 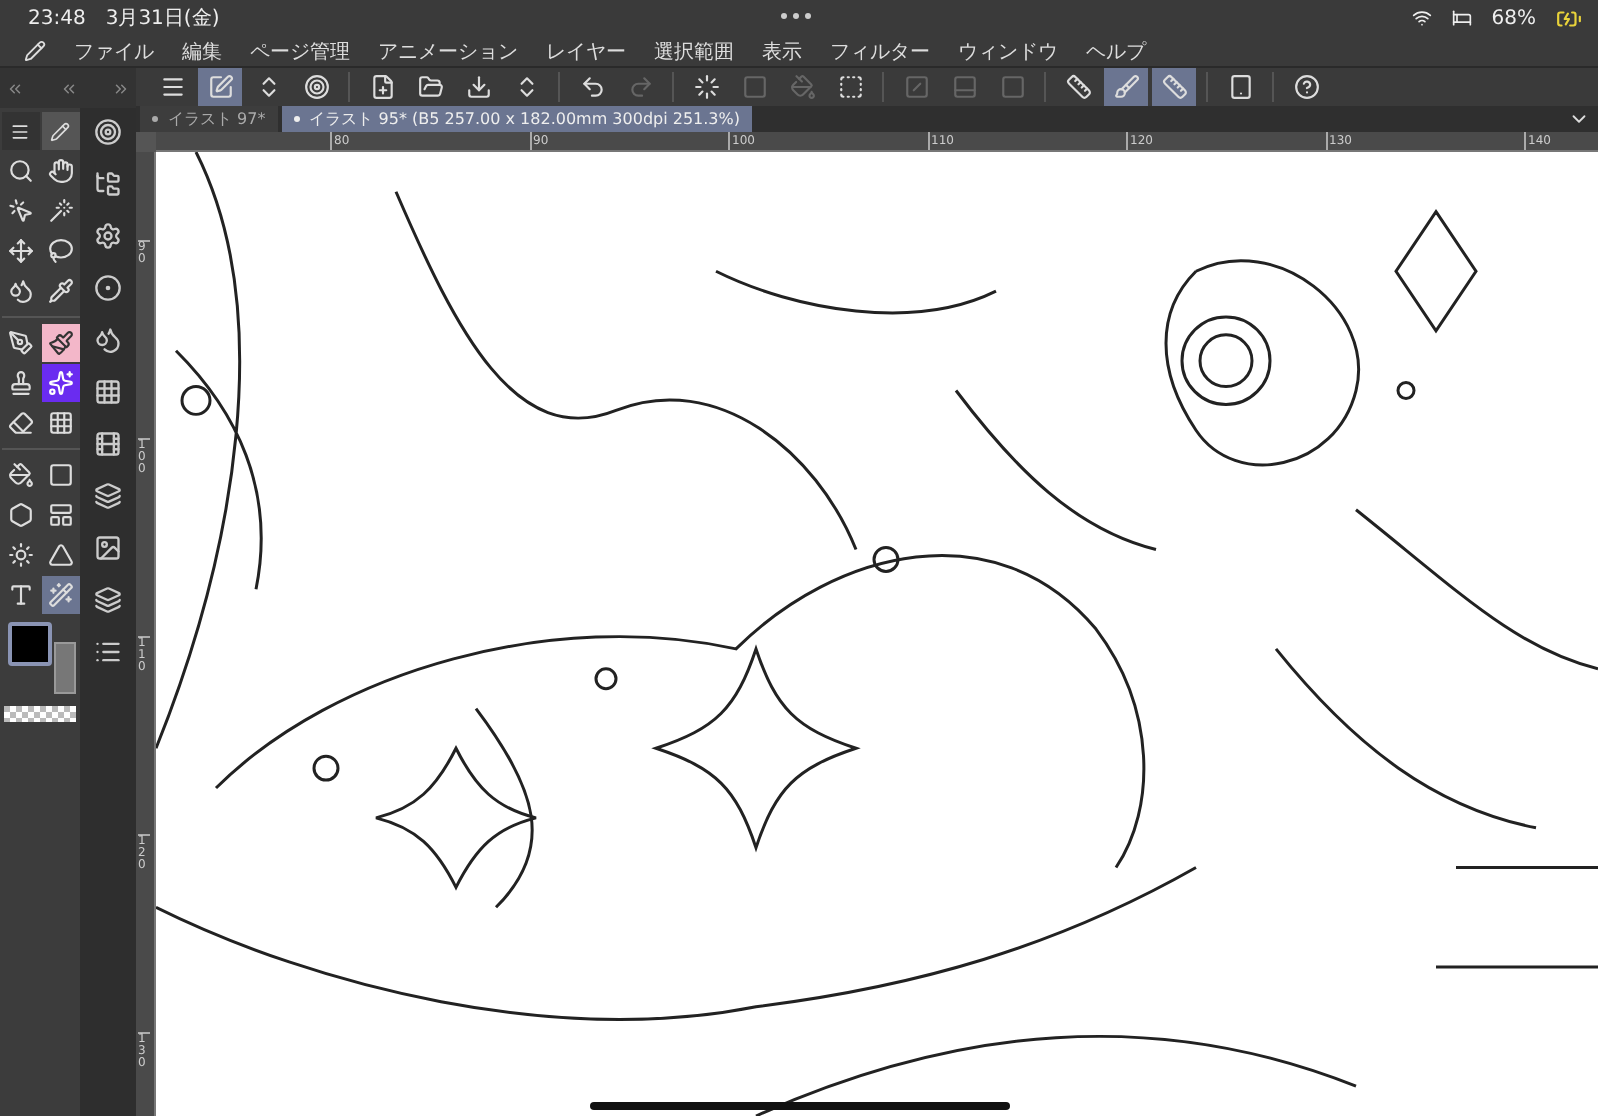 I want to click on document-tab: イラスト 95* (B5 257.00 x 182.00mm 300dpi 251.3%), so click(x=516, y=119).